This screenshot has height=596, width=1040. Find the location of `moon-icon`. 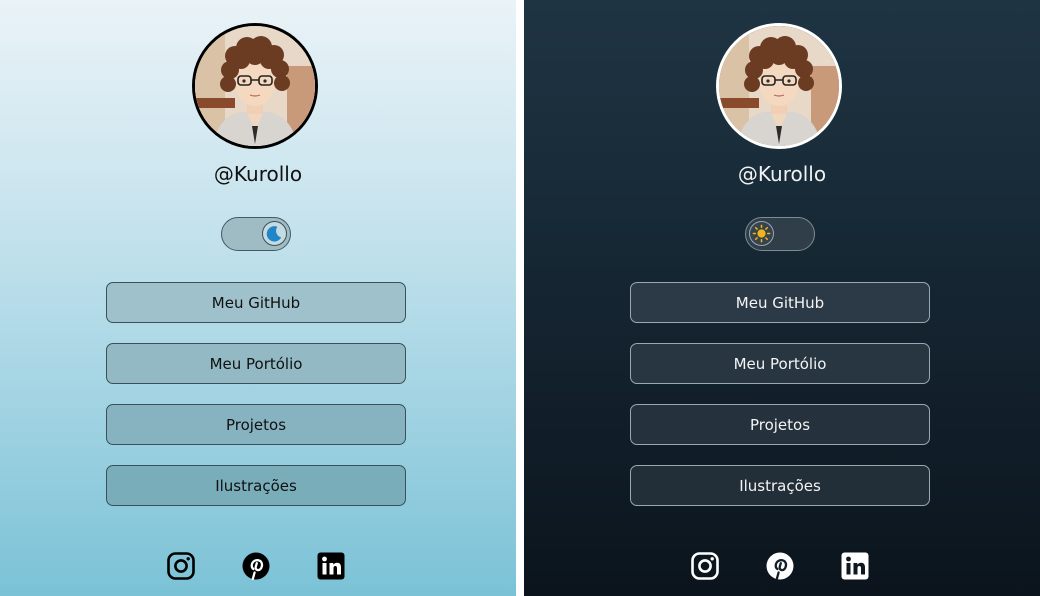

moon-icon is located at coordinates (274, 233).